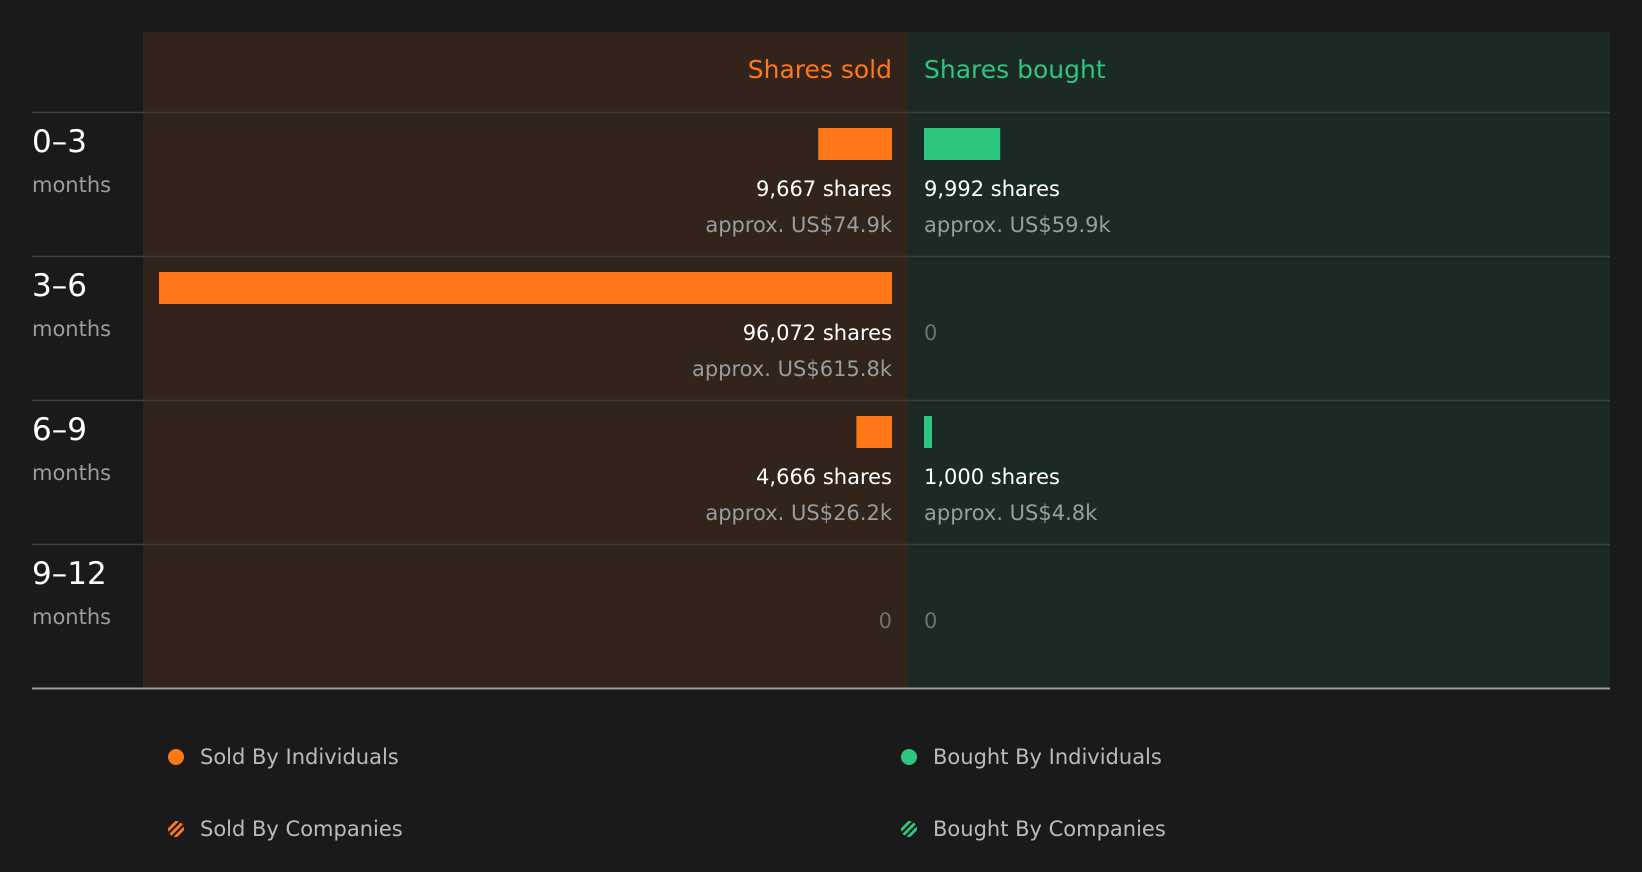  Describe the element at coordinates (69, 574) in the screenshot. I see `category-label: 9–12` at that location.